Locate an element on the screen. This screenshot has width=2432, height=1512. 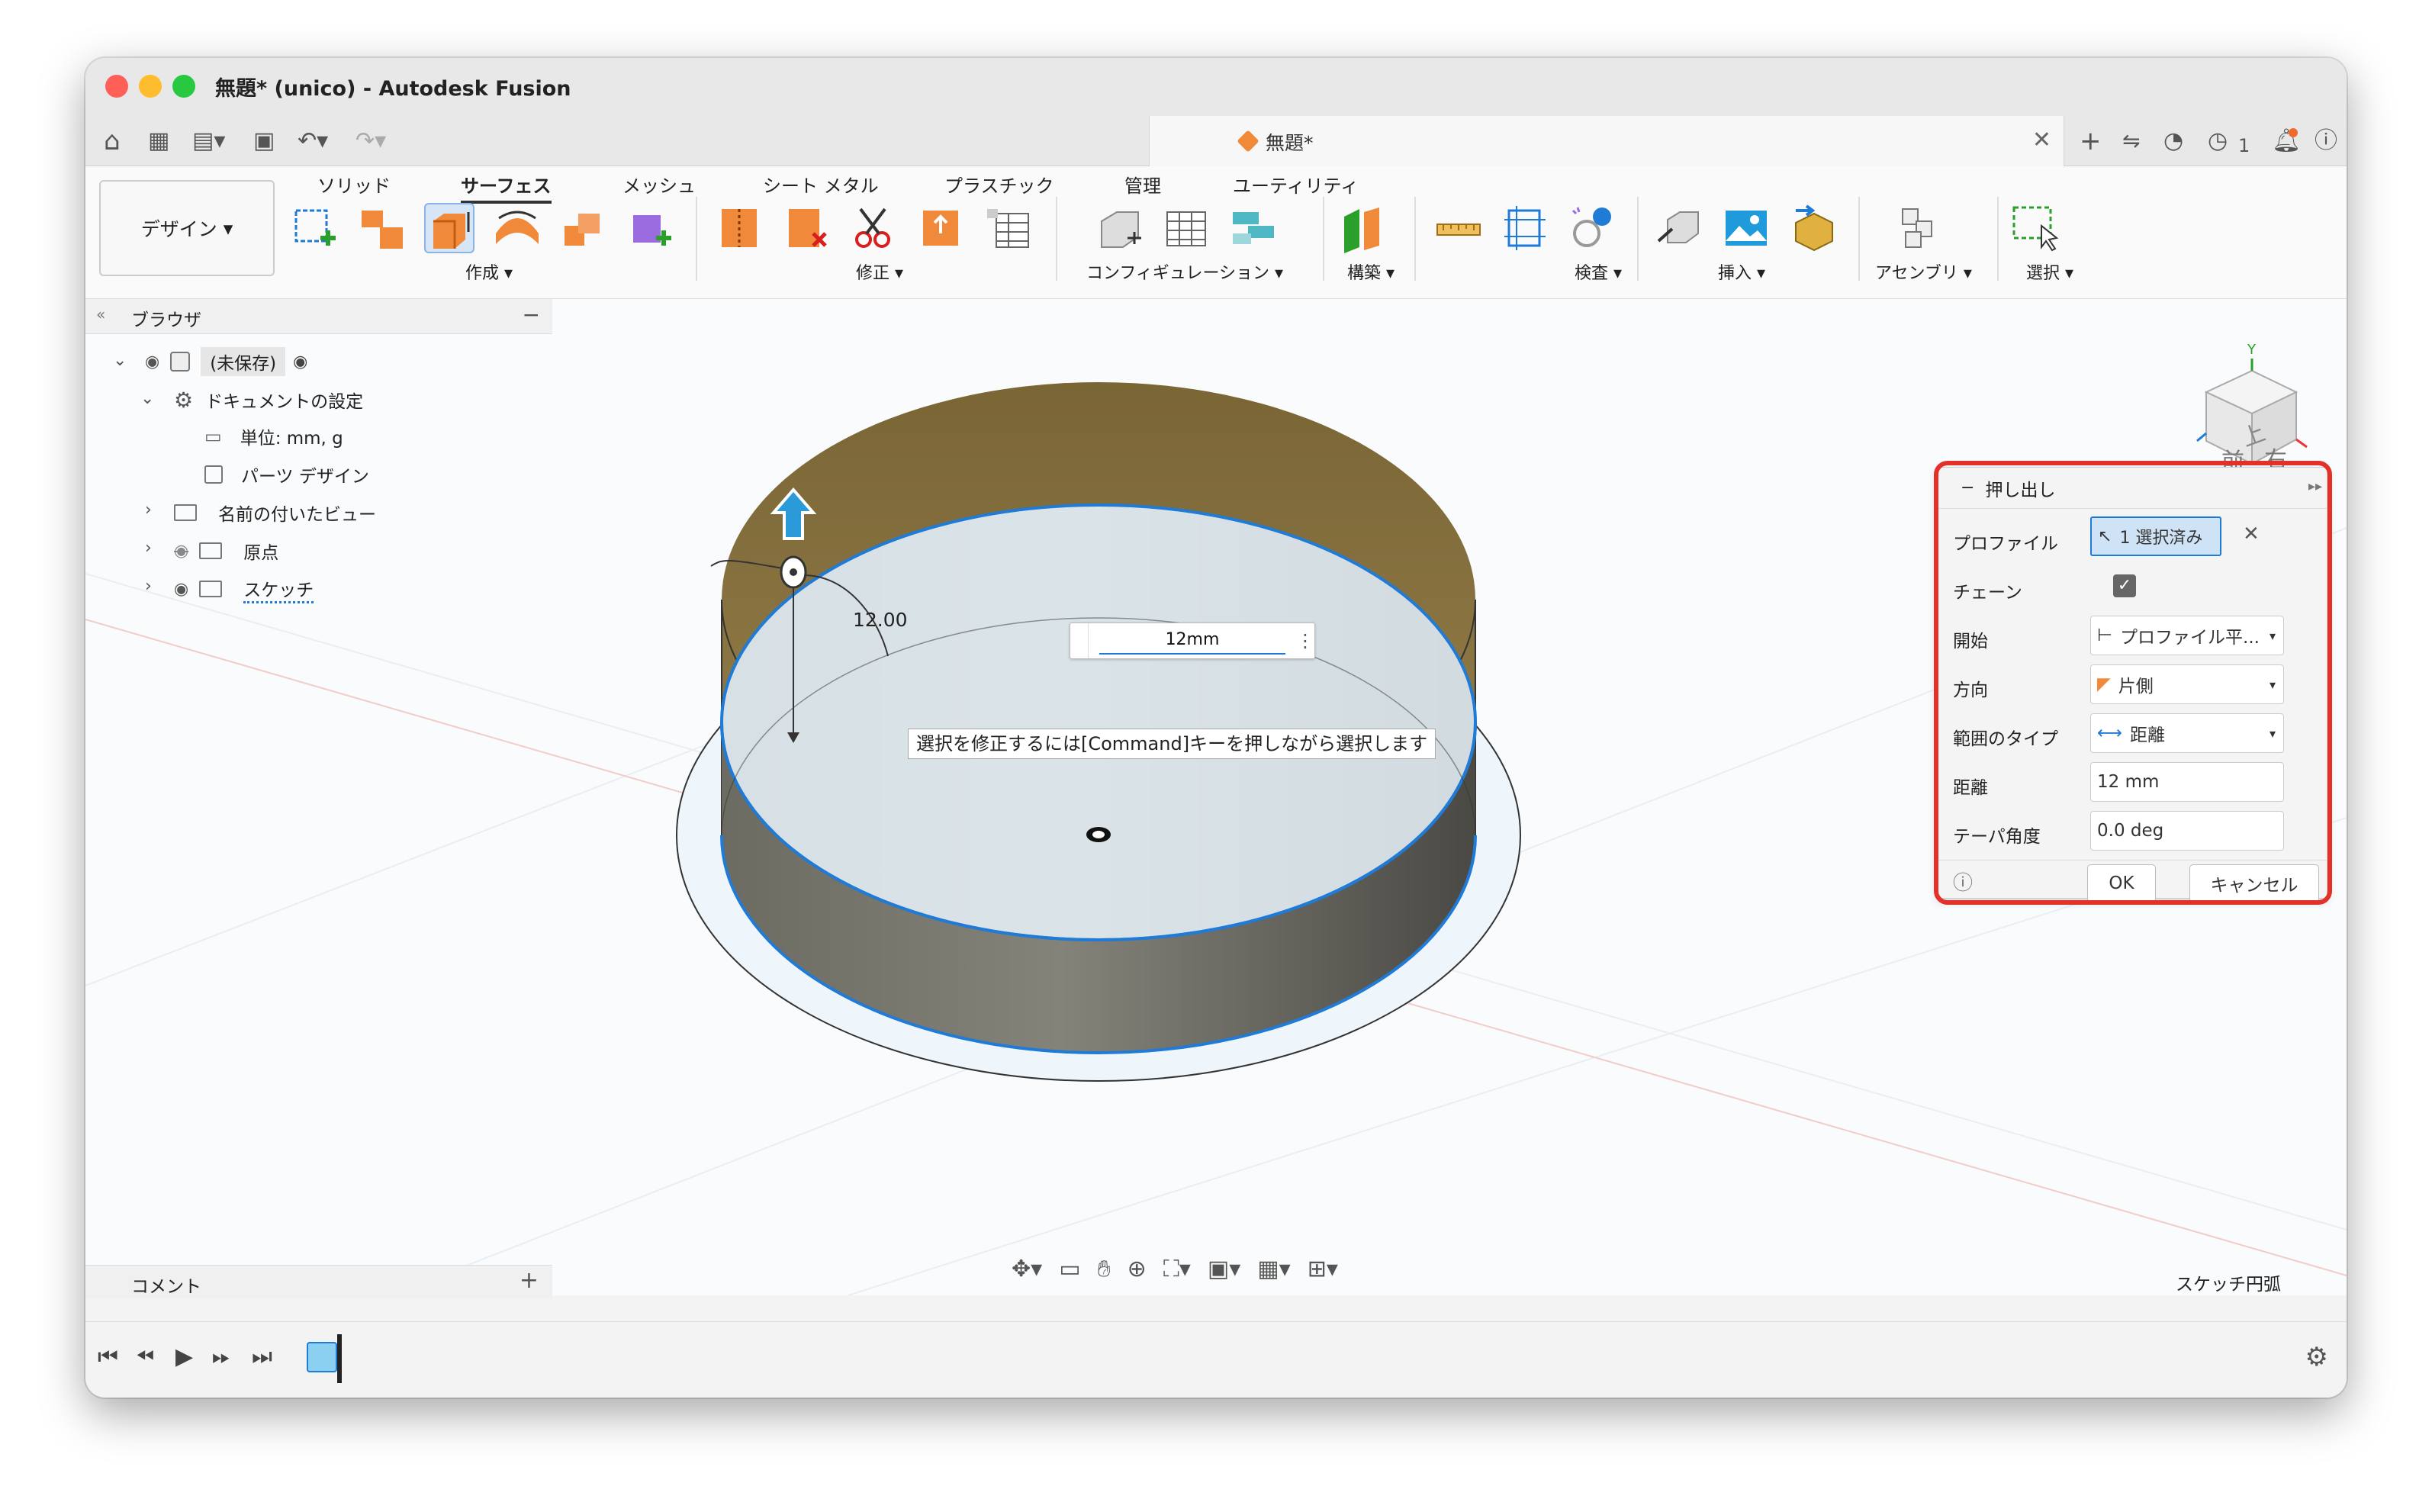
tab-manage: 管理 is located at coordinates (1142, 184).